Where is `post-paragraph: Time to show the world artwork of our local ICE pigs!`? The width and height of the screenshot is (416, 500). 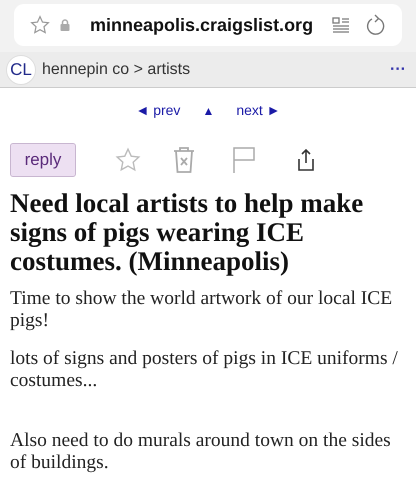
post-paragraph: Time to show the world artwork of our local ICE pigs! is located at coordinates (202, 310).